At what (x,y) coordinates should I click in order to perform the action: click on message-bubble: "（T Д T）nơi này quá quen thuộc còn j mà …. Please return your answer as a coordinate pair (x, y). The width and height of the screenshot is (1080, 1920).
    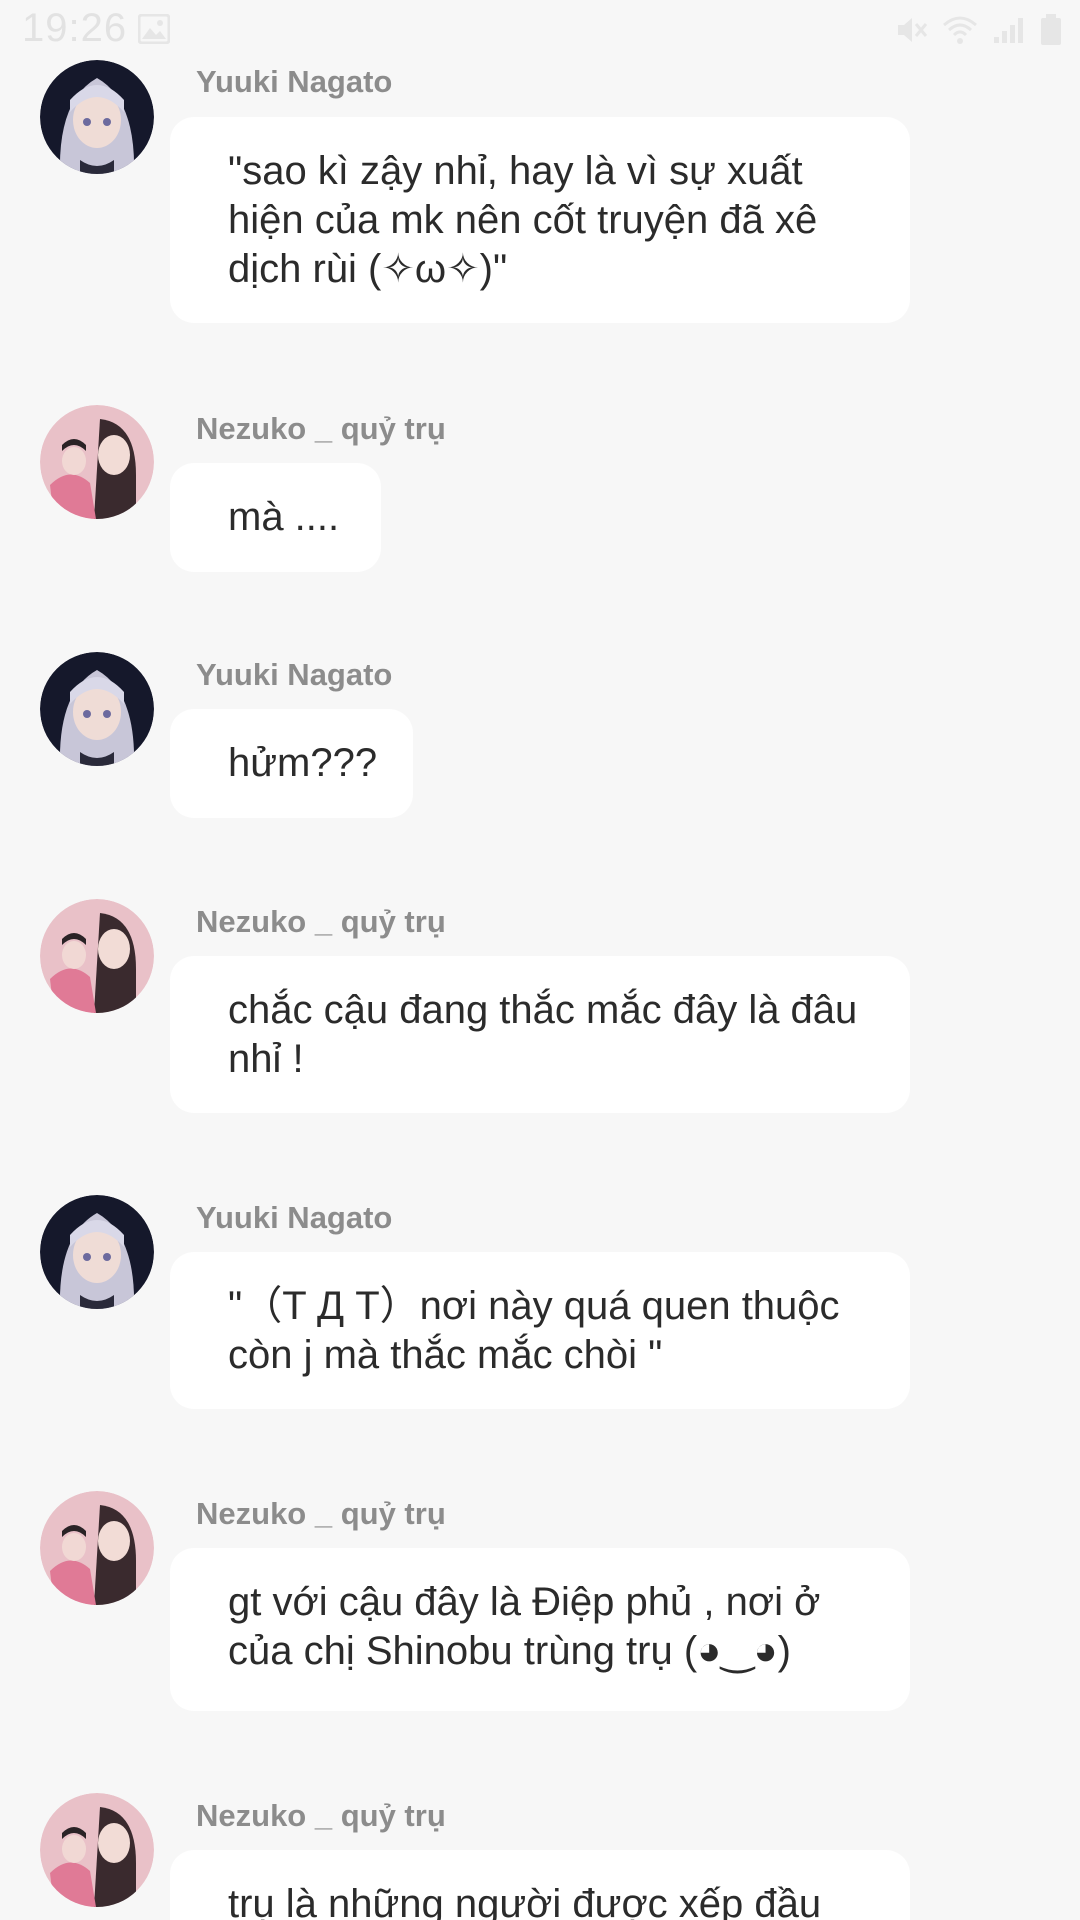
    Looking at the image, I should click on (540, 1330).